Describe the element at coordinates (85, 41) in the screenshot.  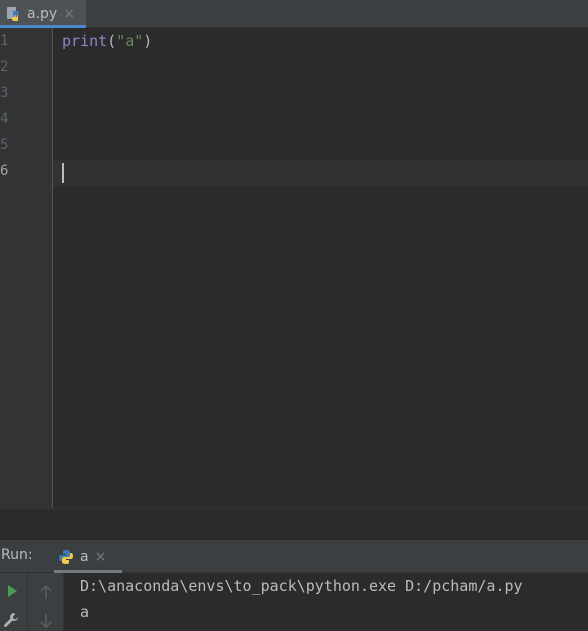
I see `code-token-builtin: print` at that location.